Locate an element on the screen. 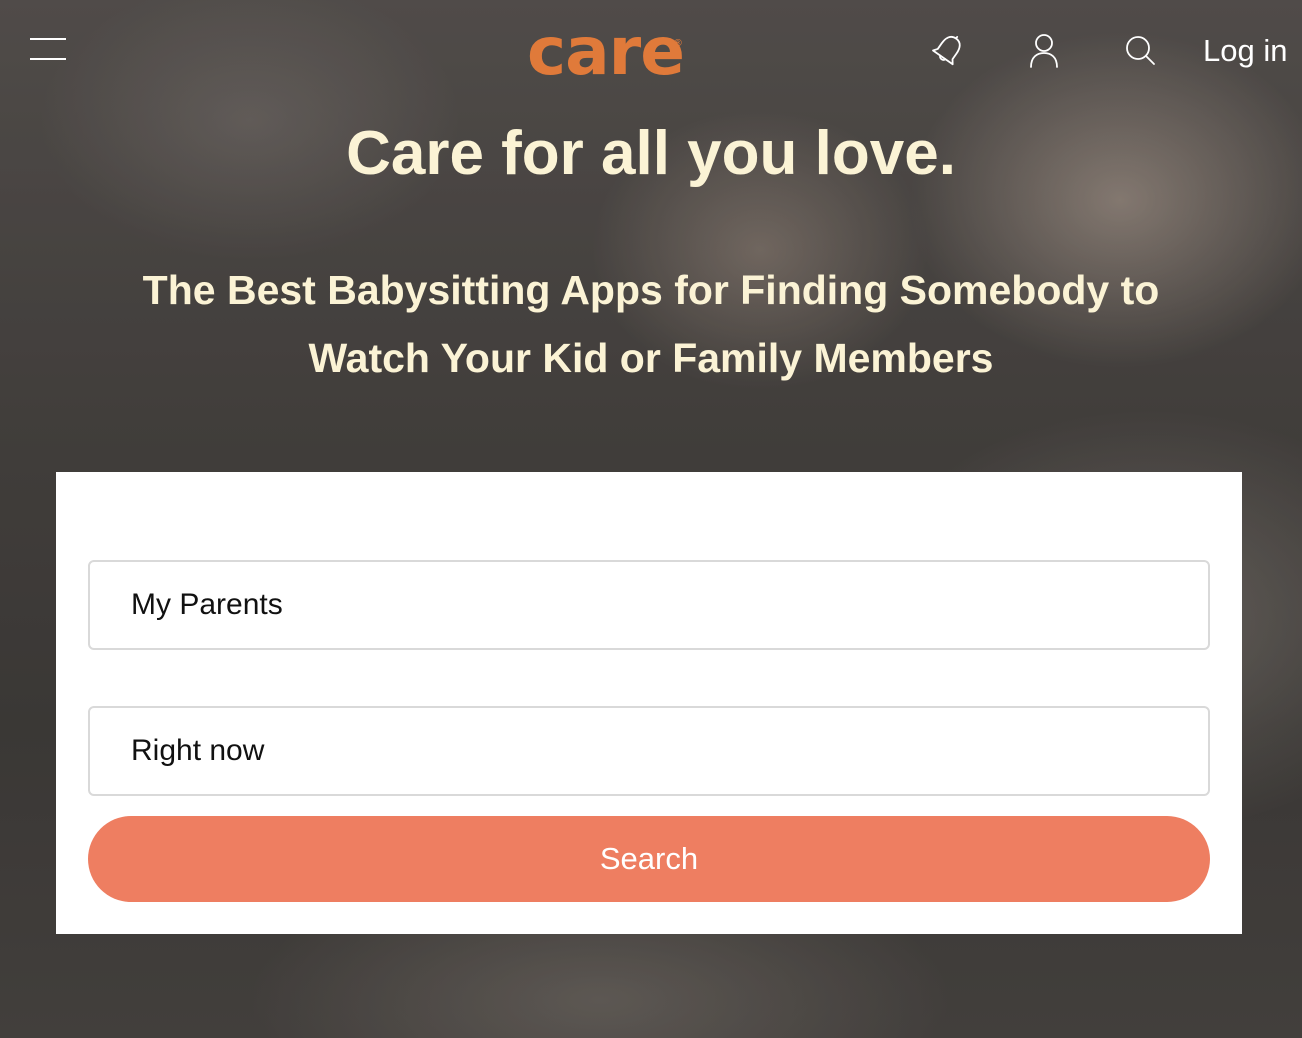 The height and width of the screenshot is (1038, 1302). care-type-select: My Parents is located at coordinates (649, 605).